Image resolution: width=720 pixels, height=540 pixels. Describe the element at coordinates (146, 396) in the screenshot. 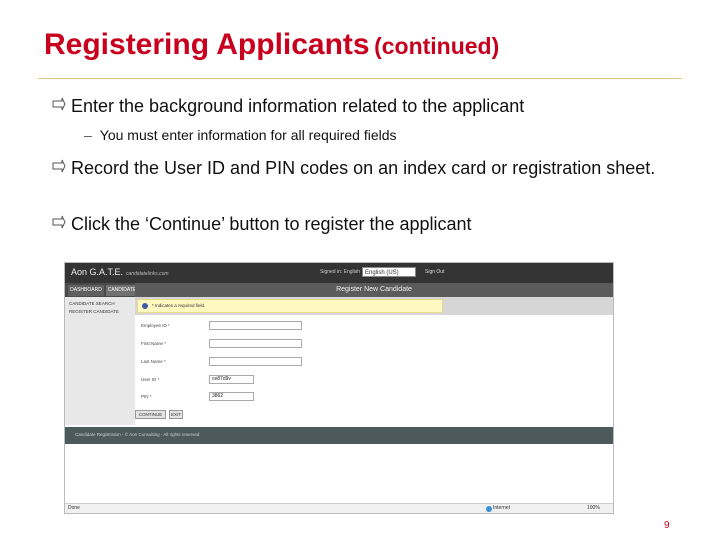

I see `pin-label: PIN *` at that location.